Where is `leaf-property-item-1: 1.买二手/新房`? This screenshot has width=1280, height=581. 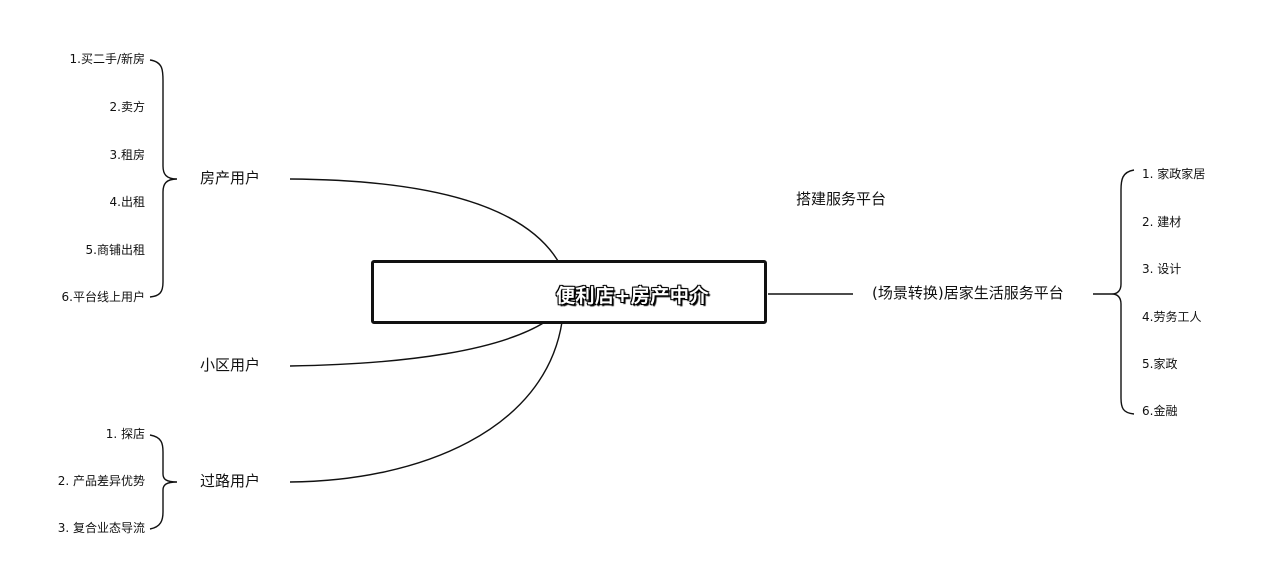
leaf-property-item-1: 1.买二手/新房 is located at coordinates (107, 59).